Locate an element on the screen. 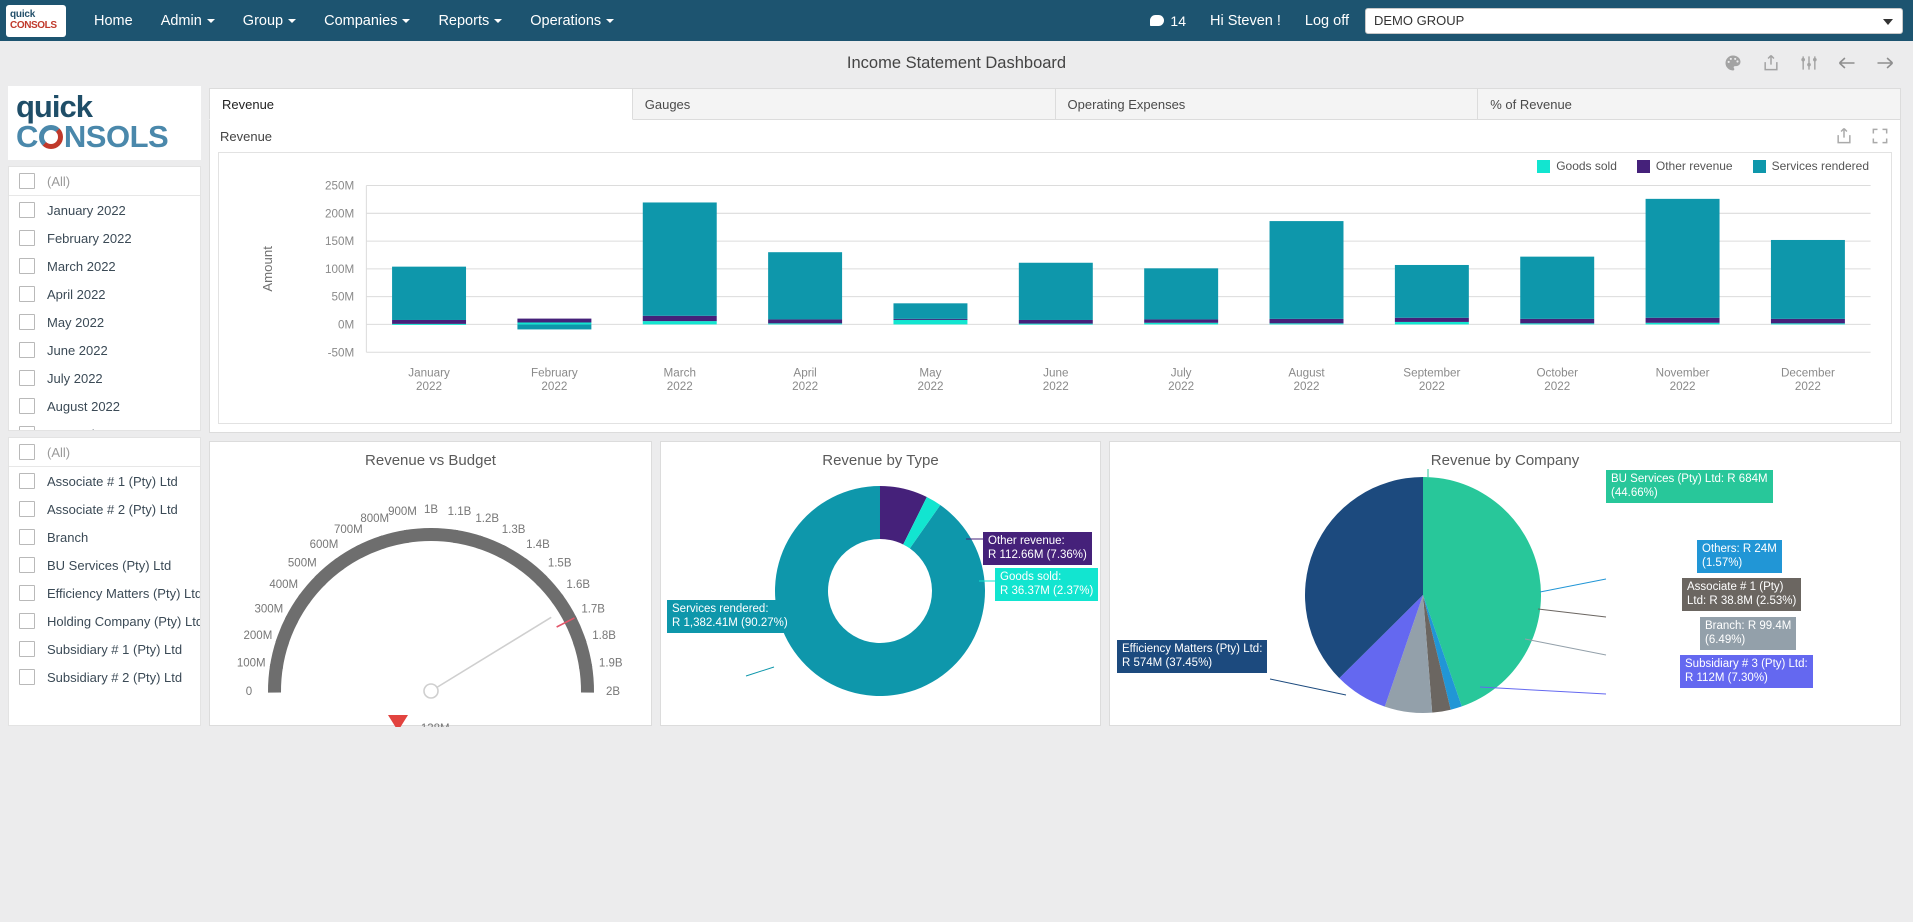 The width and height of the screenshot is (1913, 922). company-filter-row: (All) is located at coordinates (104, 452).